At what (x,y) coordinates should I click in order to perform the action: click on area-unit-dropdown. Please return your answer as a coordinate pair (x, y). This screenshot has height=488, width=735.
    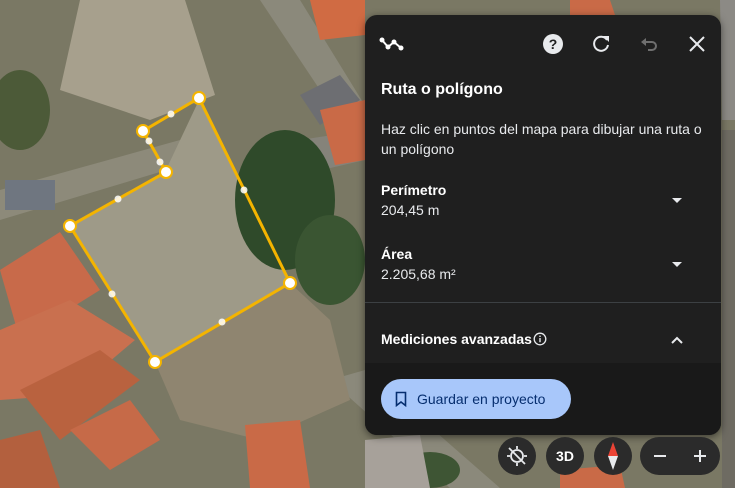
    Looking at the image, I should click on (677, 264).